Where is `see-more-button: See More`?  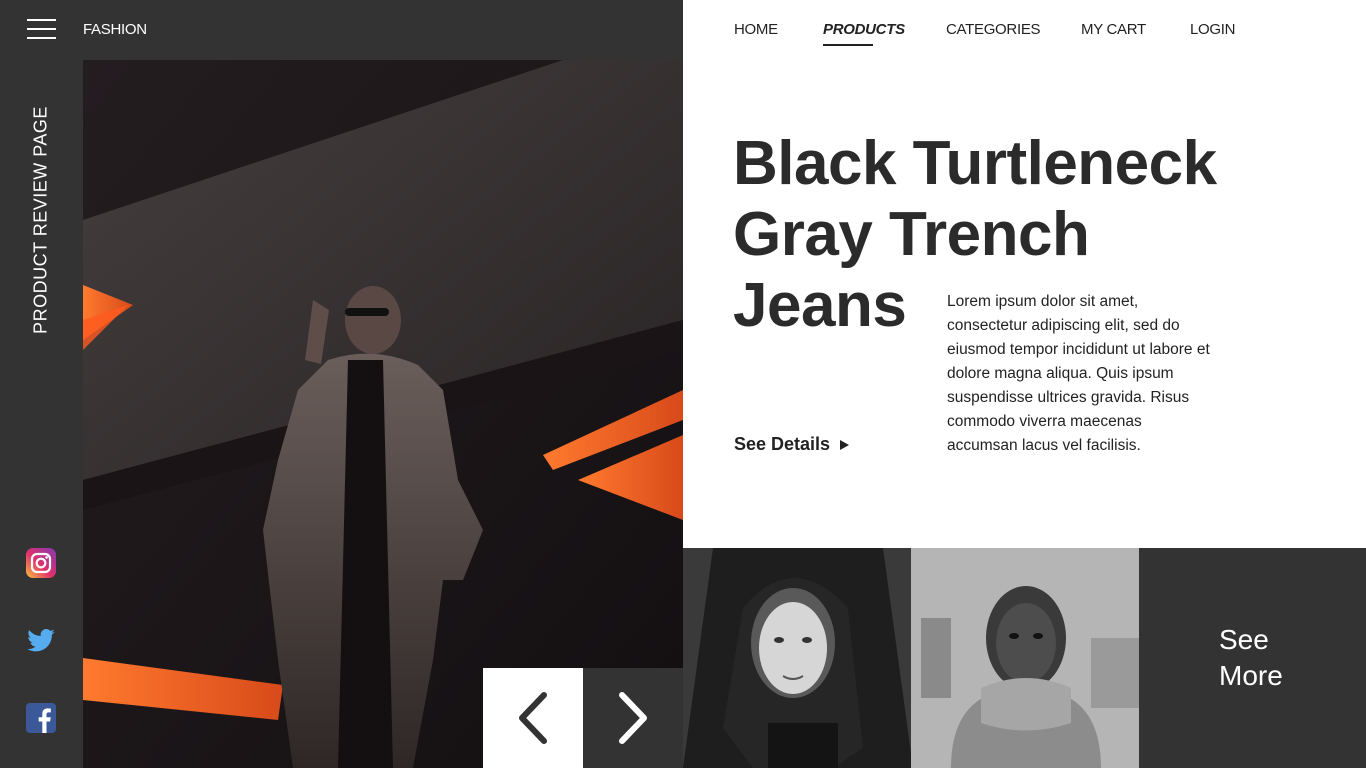
see-more-button: See More is located at coordinates (1252, 658).